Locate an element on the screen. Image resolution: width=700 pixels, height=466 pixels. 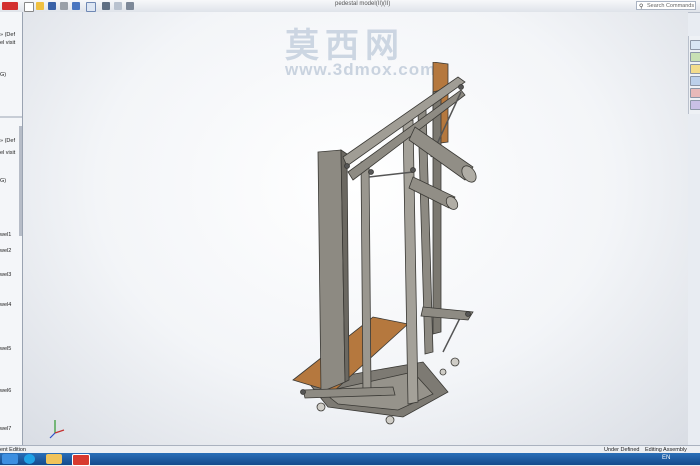
search-icon: ⚲ is located at coordinates (641, 7).